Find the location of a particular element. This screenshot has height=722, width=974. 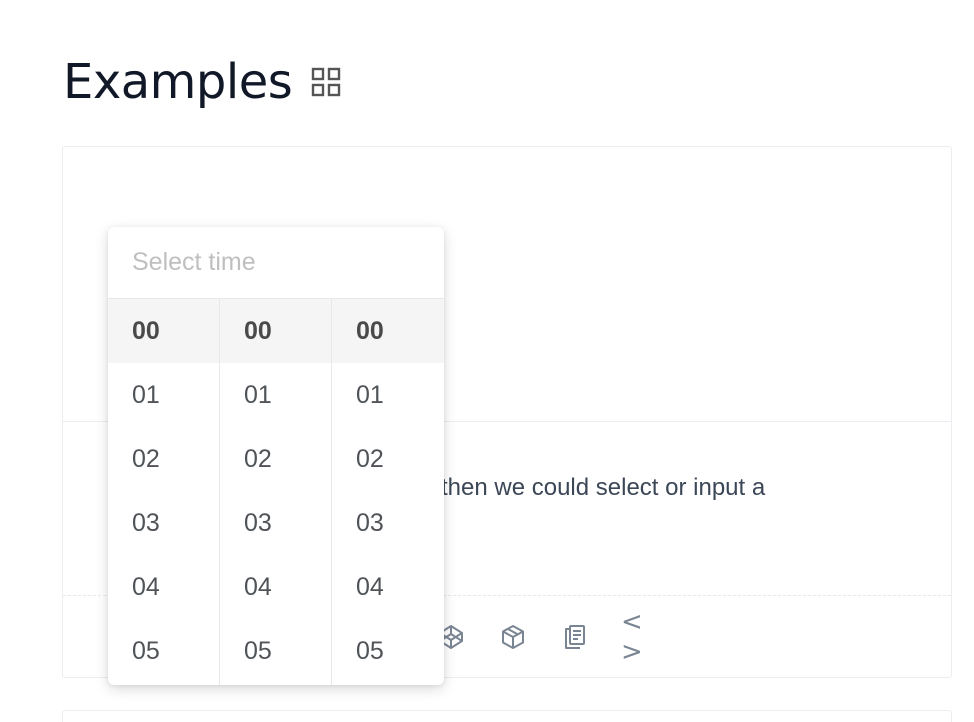

hour-option: 04 is located at coordinates (163, 587).